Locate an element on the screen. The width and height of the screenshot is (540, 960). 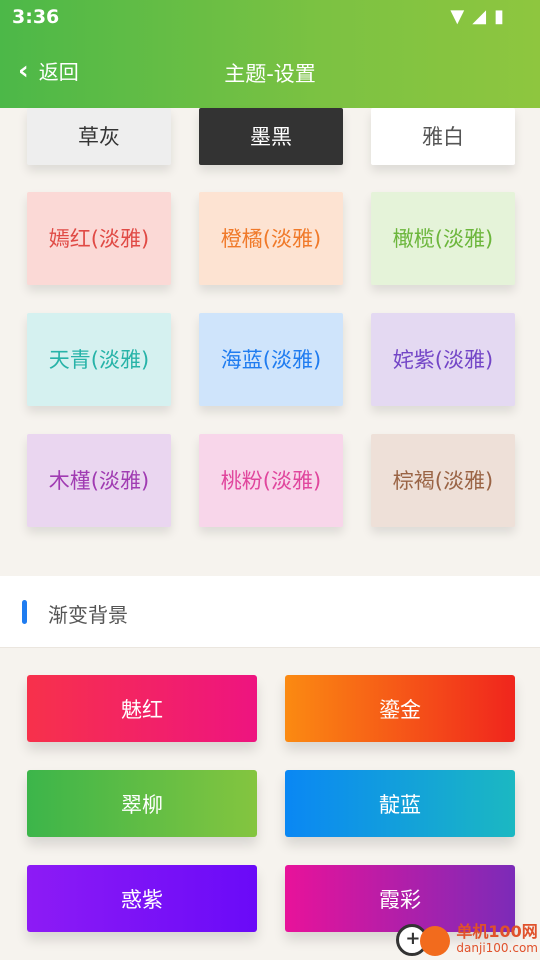
theme-row-3: 天青(淡雅) 海蓝(淡雅) 姹紫(淡雅) is located at coordinates (271, 359).